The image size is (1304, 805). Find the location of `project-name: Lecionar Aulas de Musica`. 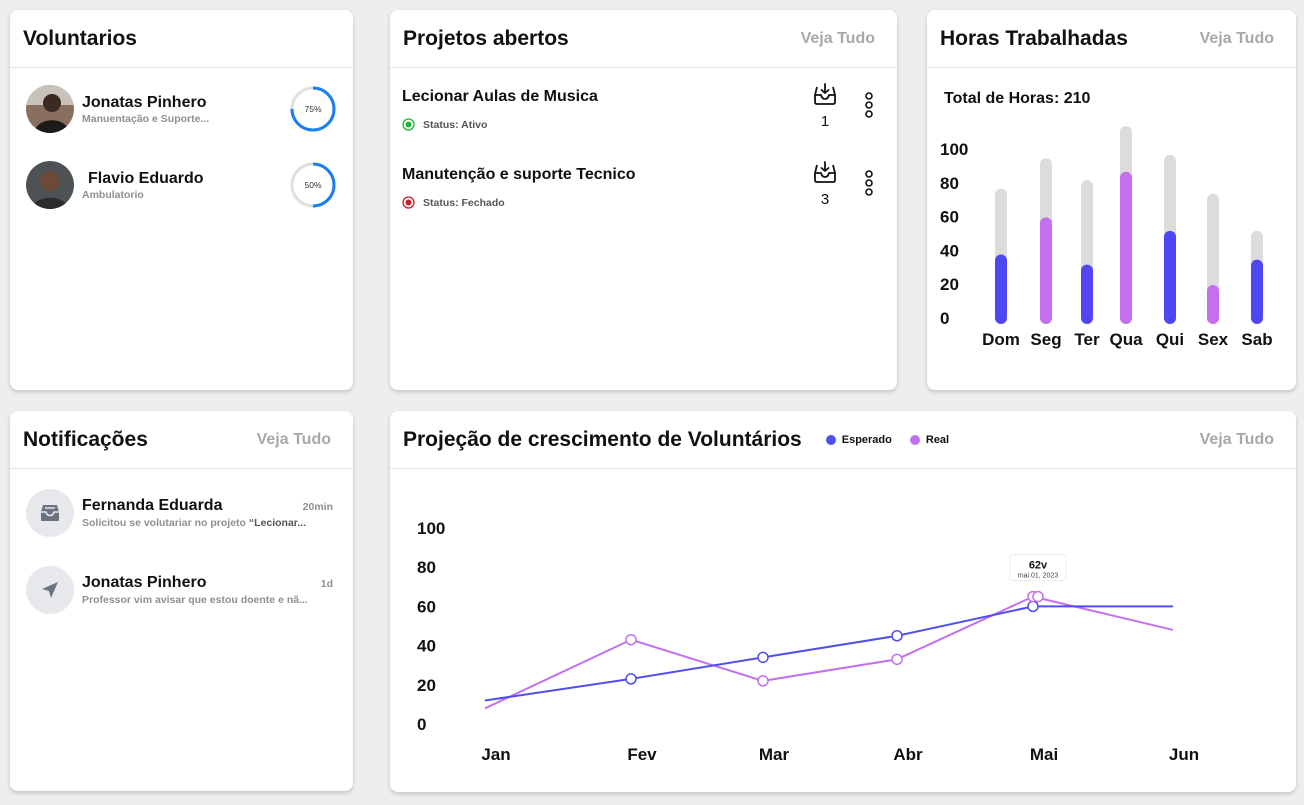

project-name: Lecionar Aulas de Musica is located at coordinates (500, 96).